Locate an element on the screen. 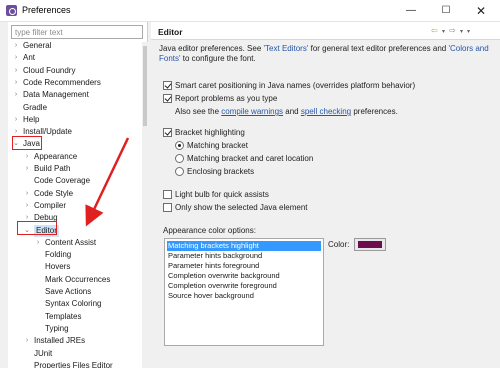 This screenshot has height=368, width=500. view-menu-icon: ▾ is located at coordinates (468, 31).